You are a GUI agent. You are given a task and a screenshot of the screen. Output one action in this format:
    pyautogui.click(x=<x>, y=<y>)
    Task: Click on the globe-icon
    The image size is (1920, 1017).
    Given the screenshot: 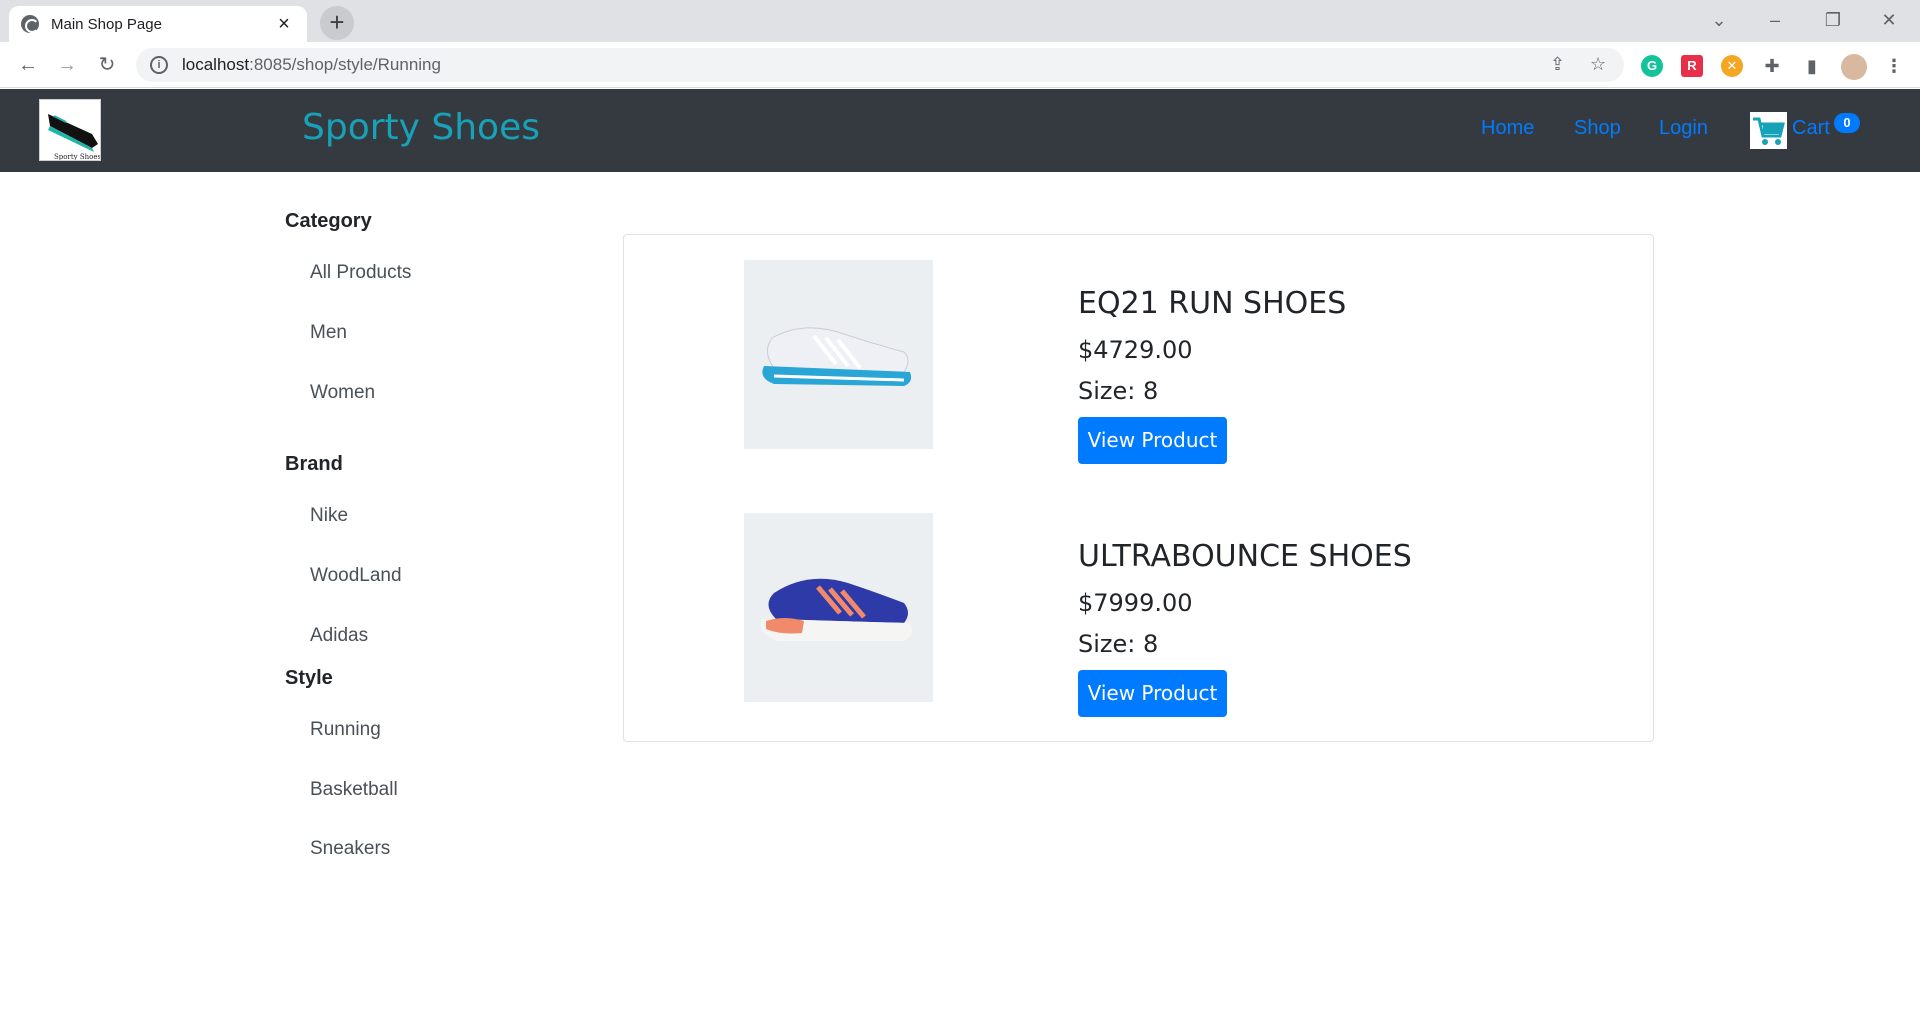 What is the action you would take?
    pyautogui.click(x=30, y=24)
    